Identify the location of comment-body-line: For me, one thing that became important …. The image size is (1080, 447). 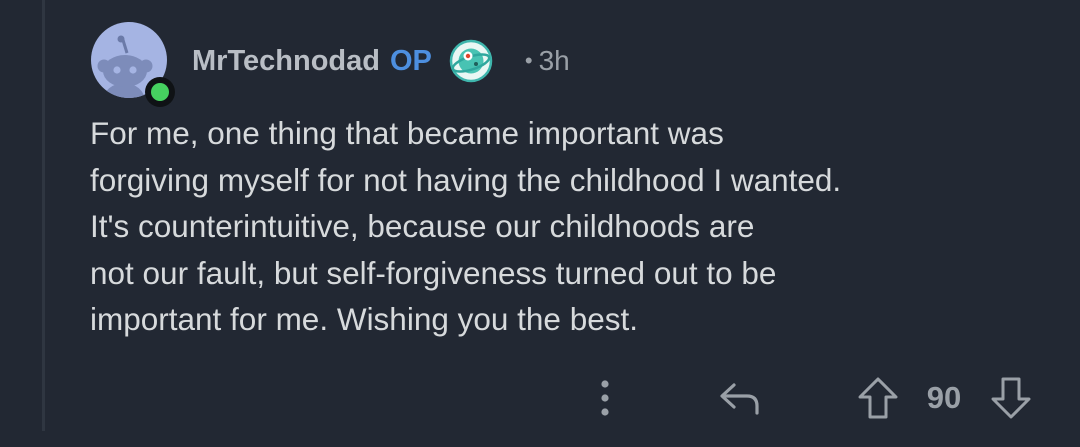
(407, 133).